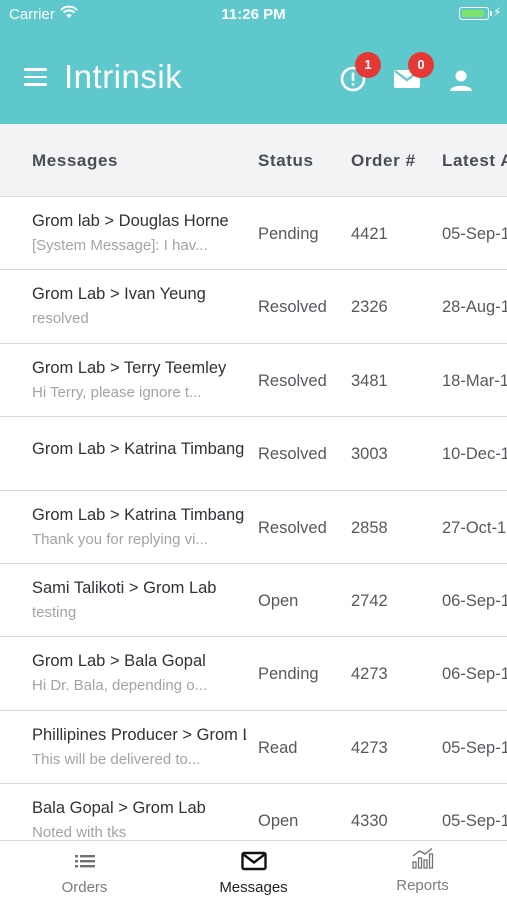 This screenshot has width=507, height=900. What do you see at coordinates (369, 307) in the screenshot?
I see `row-order-number: 2326` at bounding box center [369, 307].